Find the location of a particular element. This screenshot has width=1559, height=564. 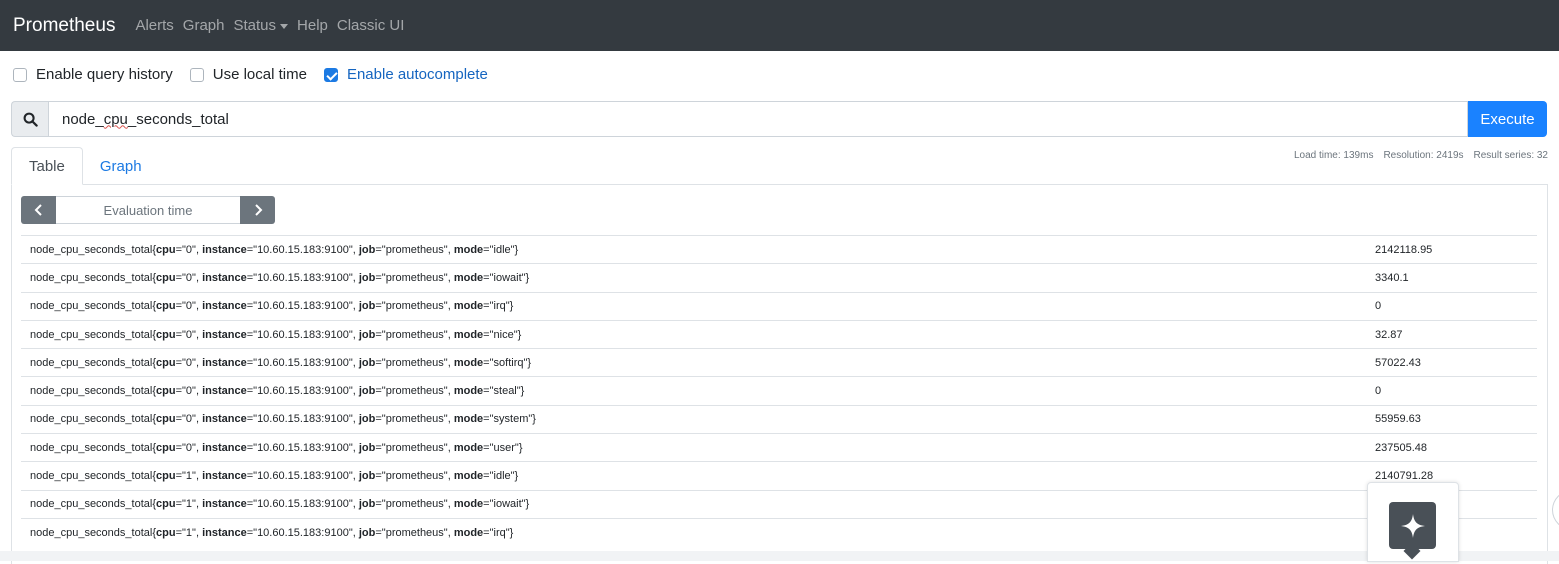

label-mode-value: nice is located at coordinates (503, 334).